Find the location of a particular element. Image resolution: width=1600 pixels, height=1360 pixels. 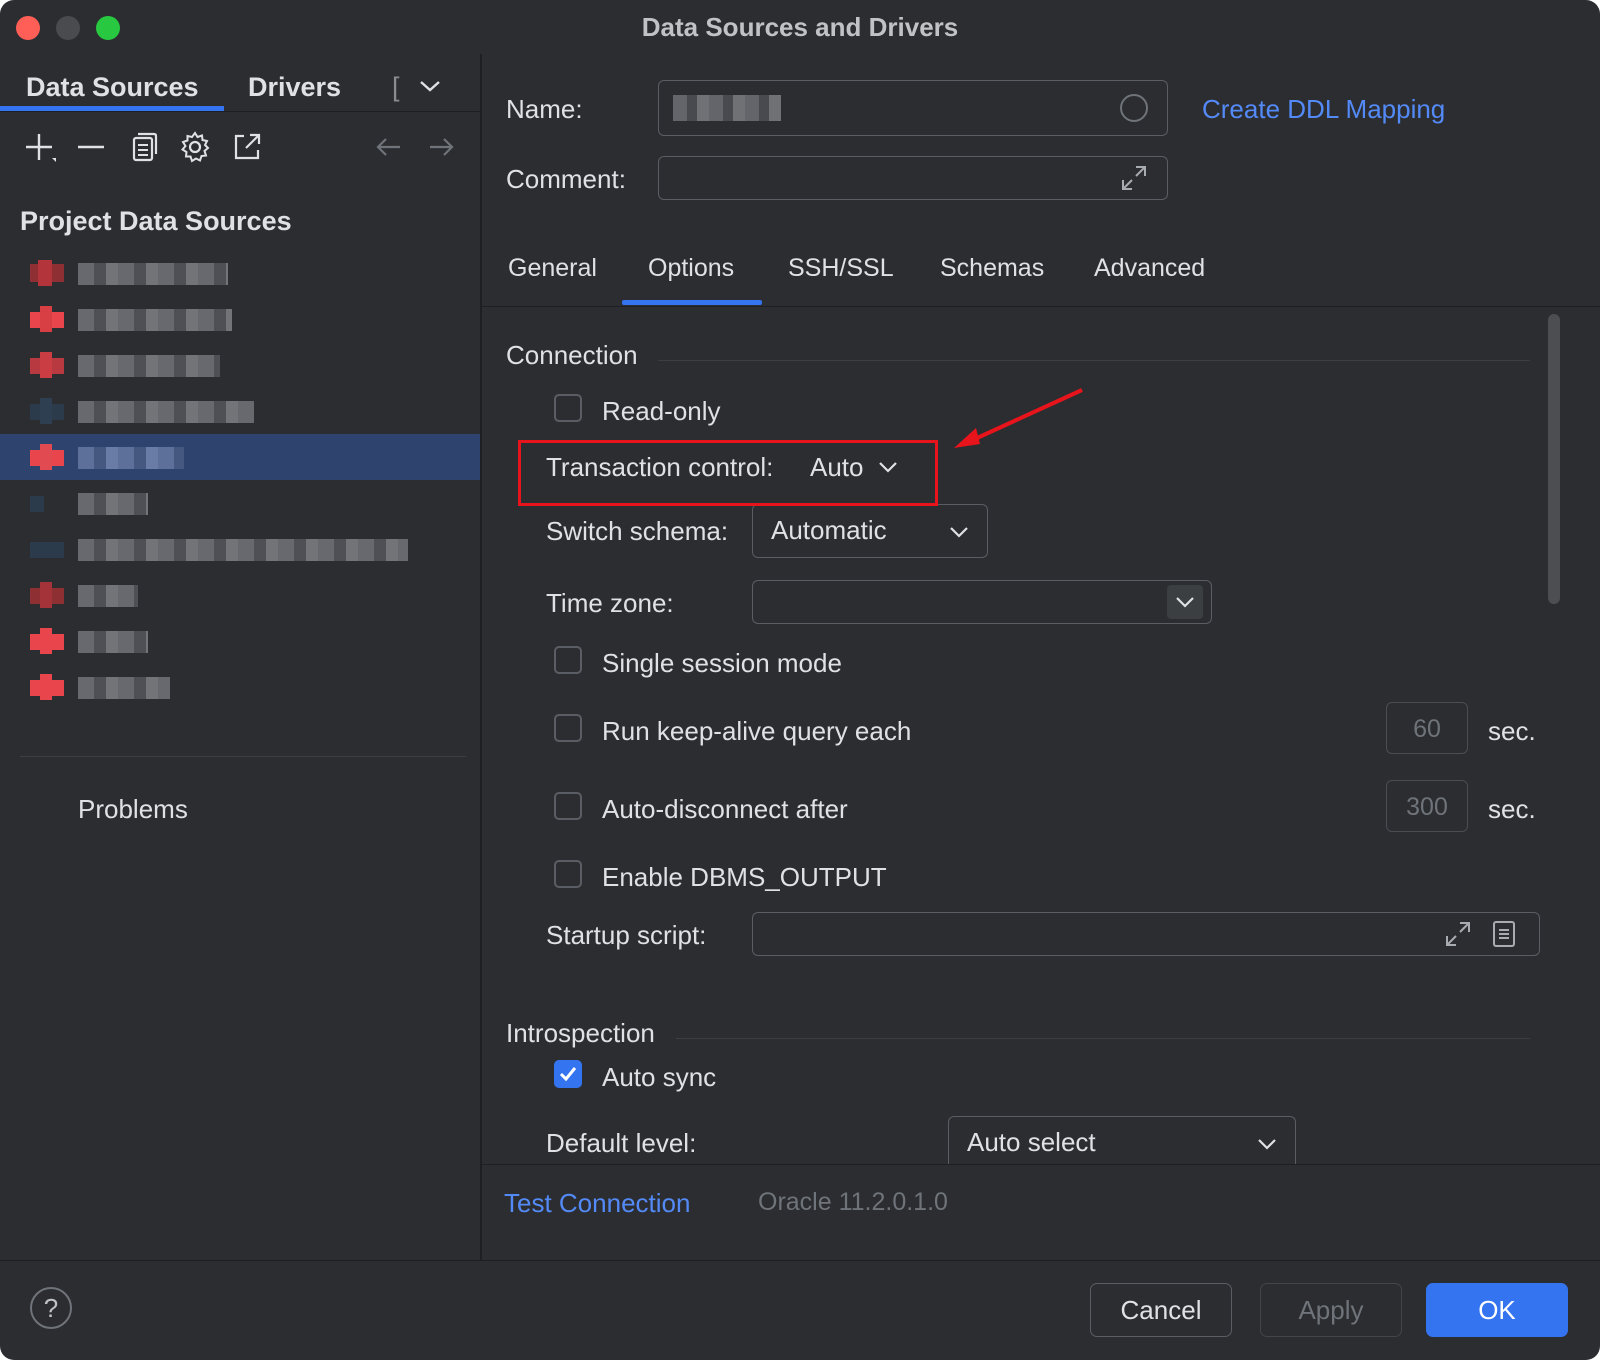

auto-disconnect-label: Auto-disconnect after is located at coordinates (725, 809).